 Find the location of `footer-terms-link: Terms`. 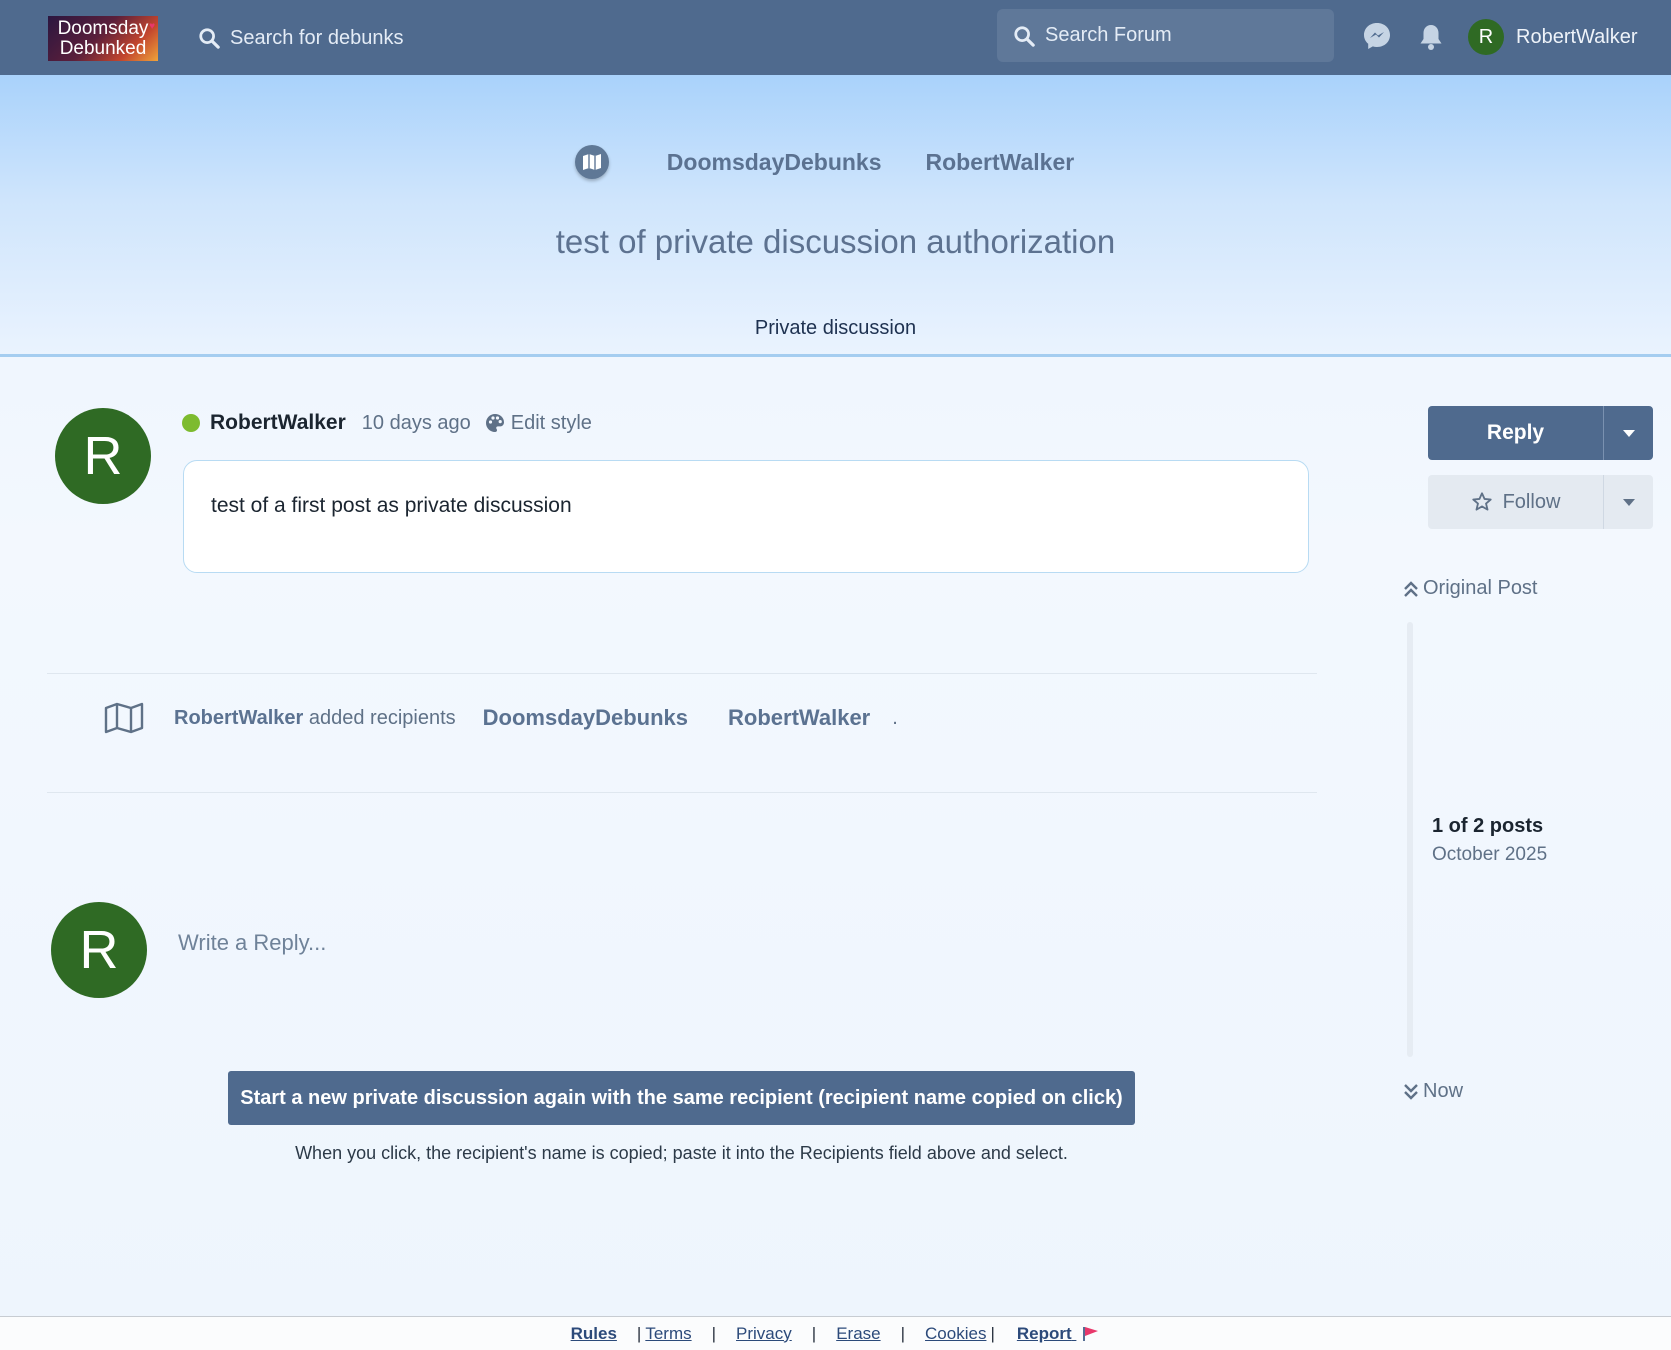

footer-terms-link: Terms is located at coordinates (668, 1334).